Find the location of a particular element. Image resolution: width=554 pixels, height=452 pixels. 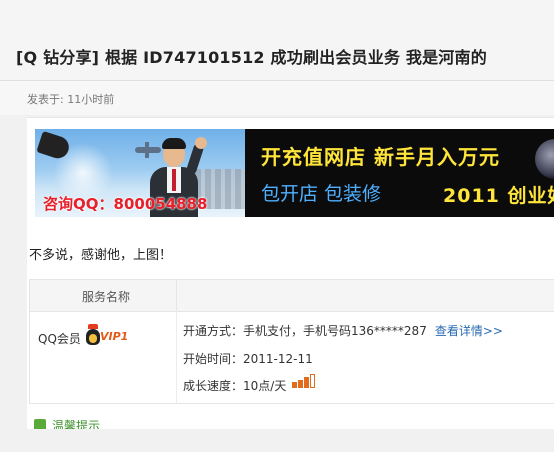

column-divider is located at coordinates (176, 357).